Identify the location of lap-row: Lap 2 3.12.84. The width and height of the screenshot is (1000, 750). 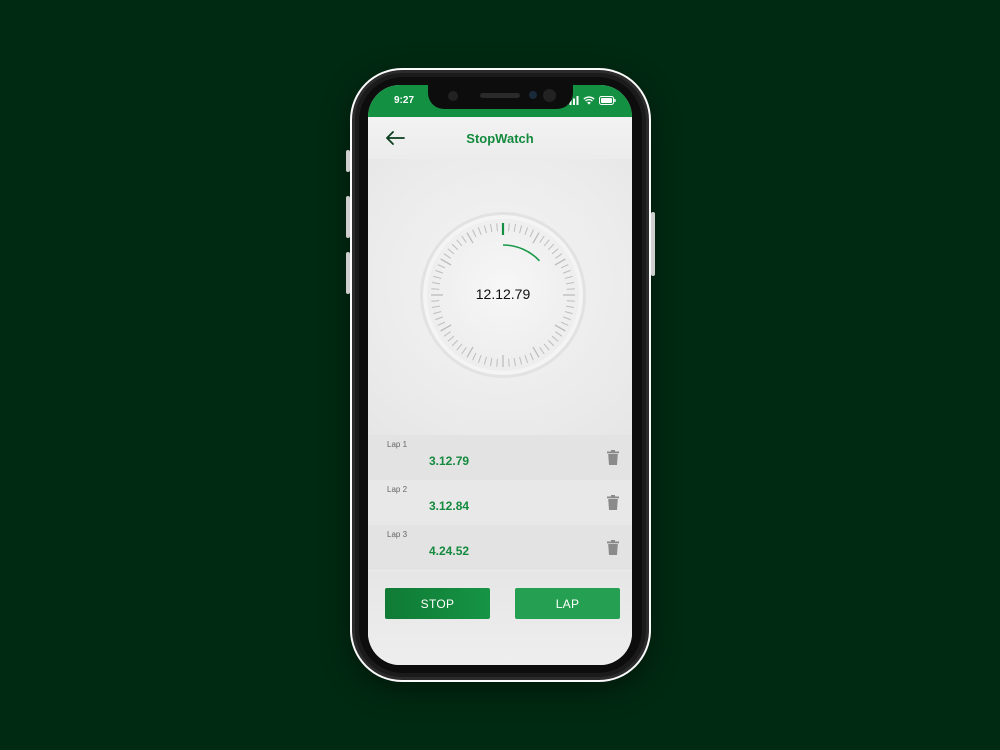
(500, 502).